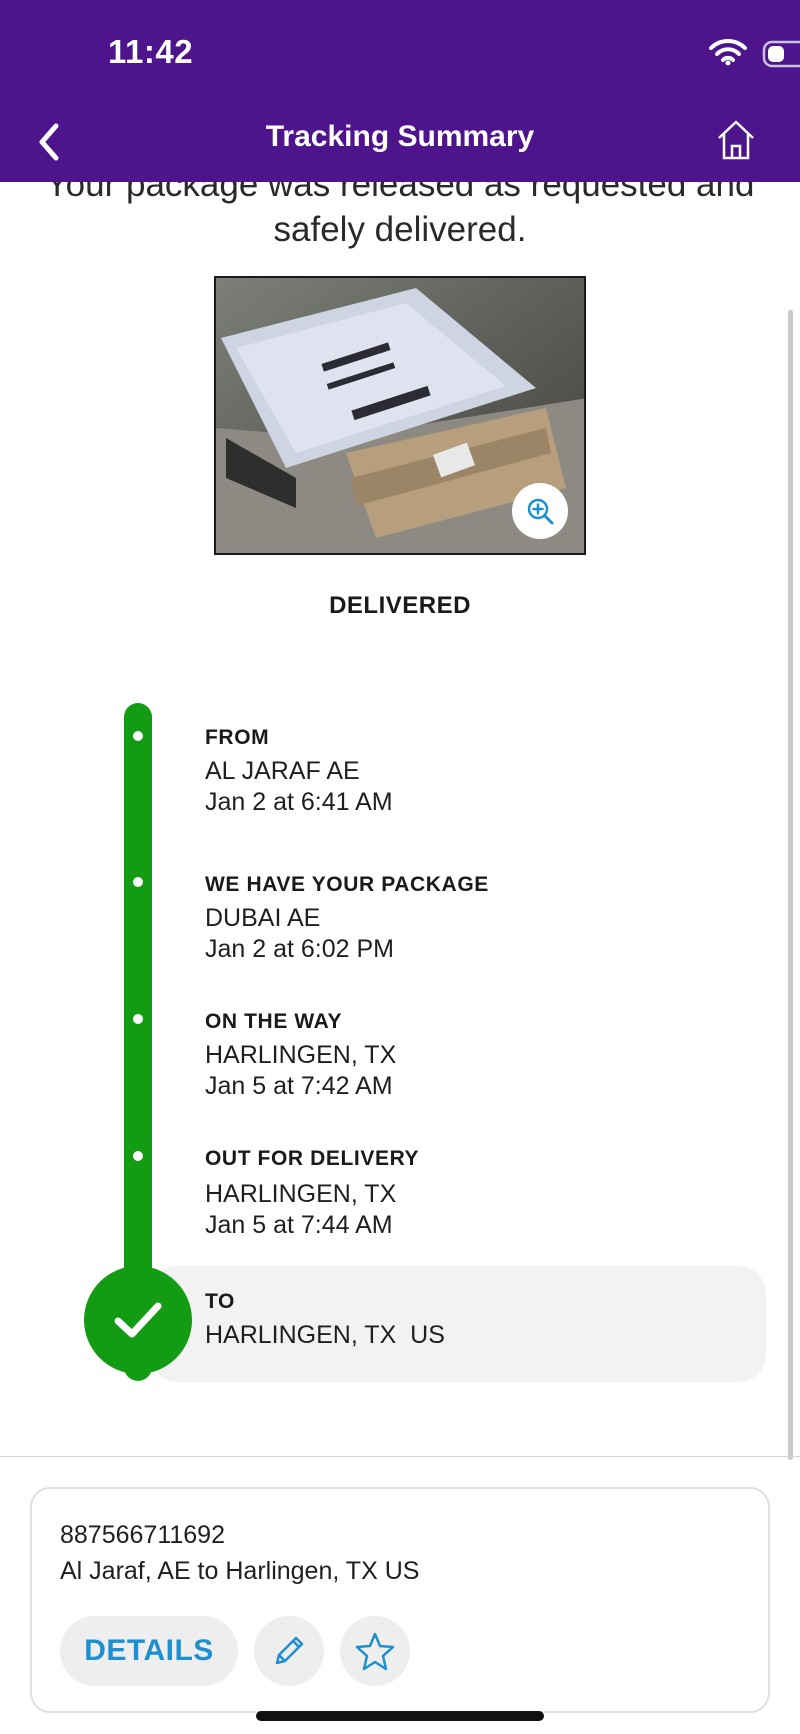 This screenshot has height=1734, width=800. I want to click on tracking-number: 887566711692, so click(142, 1535).